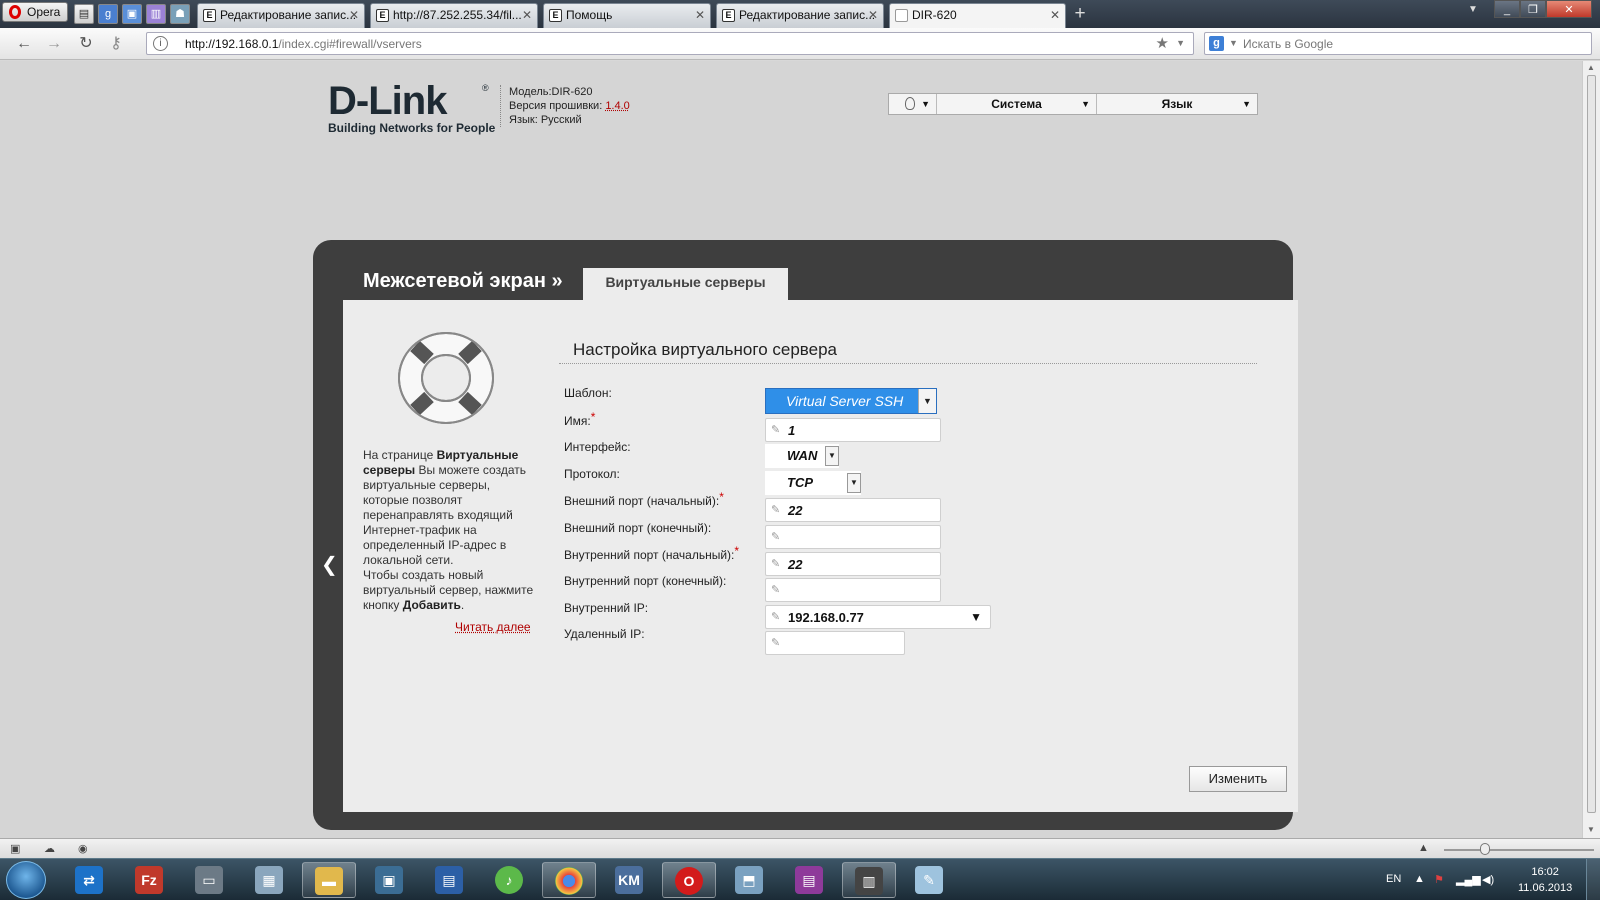 The image size is (1600, 900). Describe the element at coordinates (853, 510) in the screenshot. I see `ext-port-start-input: ✎ 22` at that location.